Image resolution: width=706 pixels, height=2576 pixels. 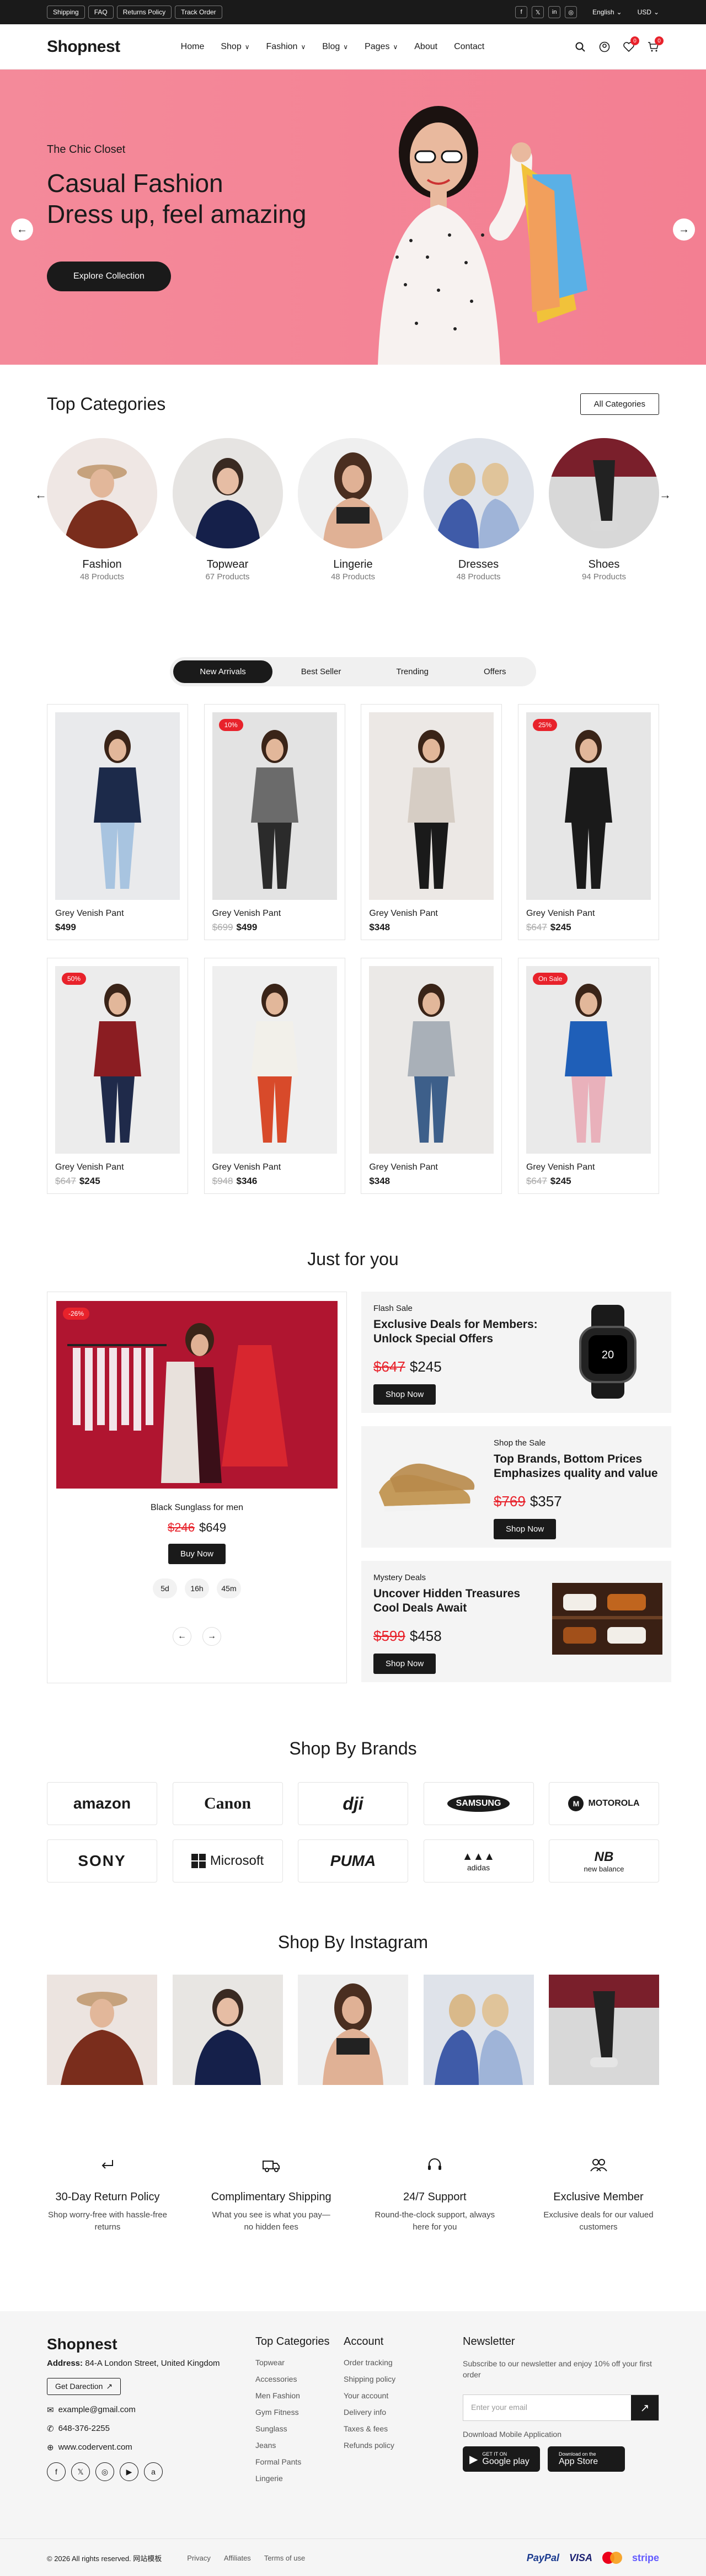 What do you see at coordinates (374, 2412) in the screenshot?
I see `footer-link: Delivery info` at bounding box center [374, 2412].